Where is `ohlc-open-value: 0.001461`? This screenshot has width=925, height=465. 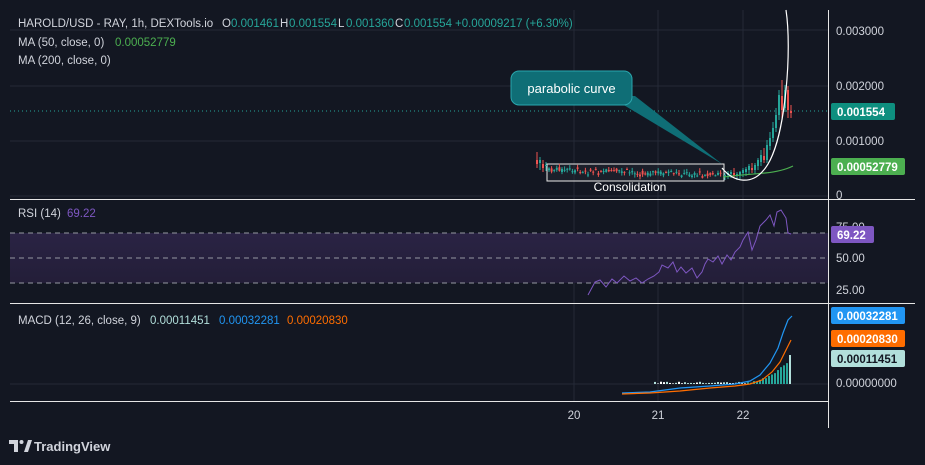 ohlc-open-value: 0.001461 is located at coordinates (255, 24).